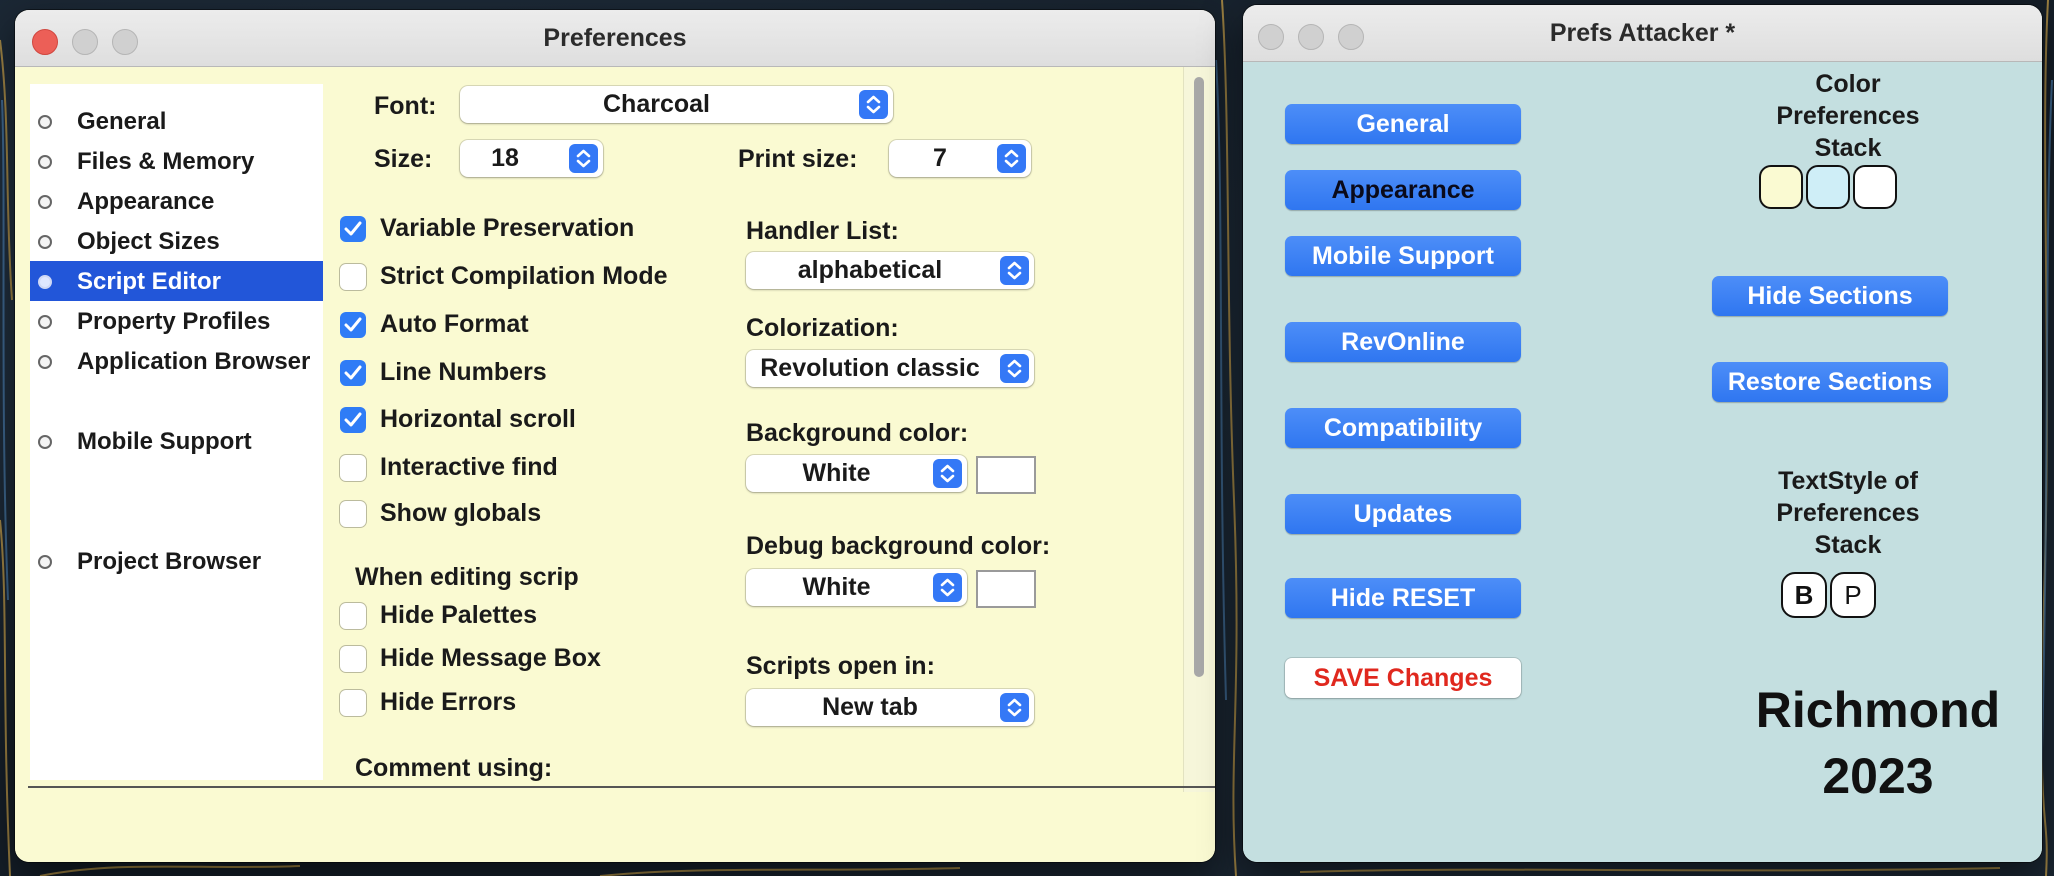 This screenshot has height=876, width=2054. What do you see at coordinates (1830, 296) in the screenshot?
I see `hide-sections-button: Hide Sections` at bounding box center [1830, 296].